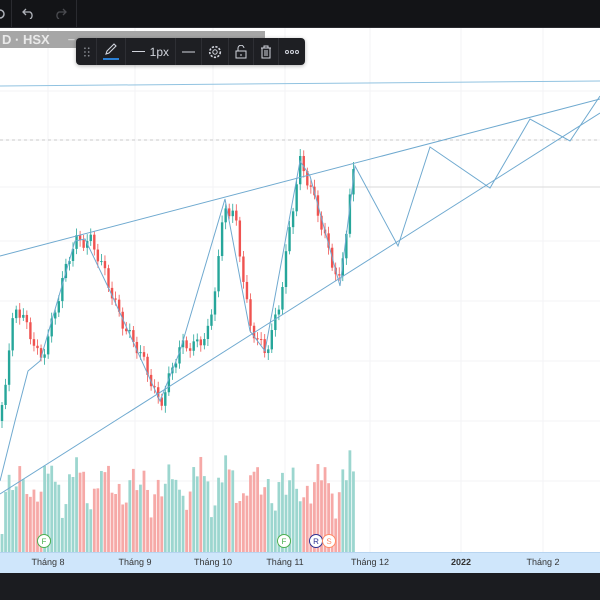  What do you see at coordinates (72, 39) in the screenshot?
I see `collapse-button: −` at bounding box center [72, 39].